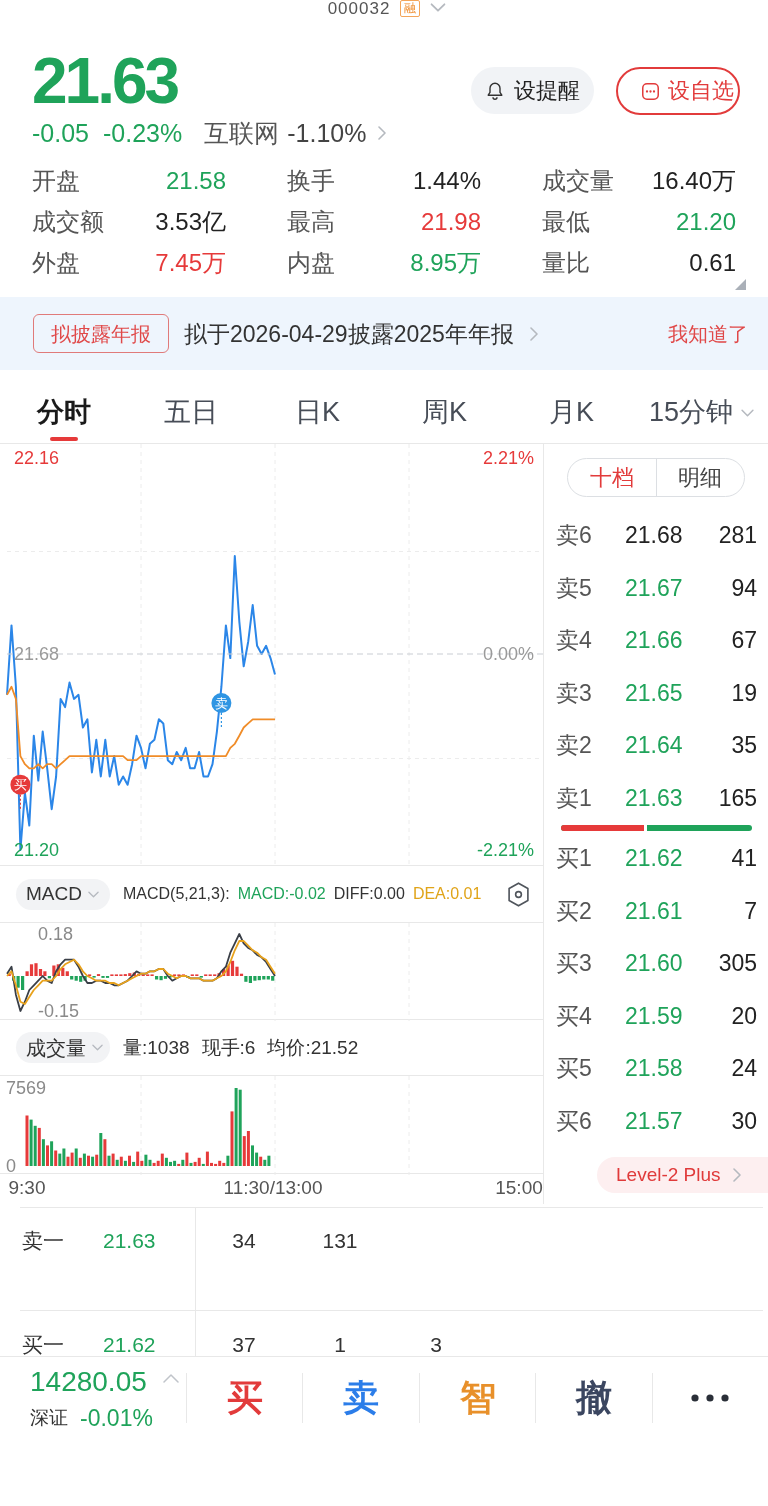 Image resolution: width=768 pixels, height=1506 pixels. What do you see at coordinates (195, 180) in the screenshot?
I see `stat-value: 21.58` at bounding box center [195, 180].